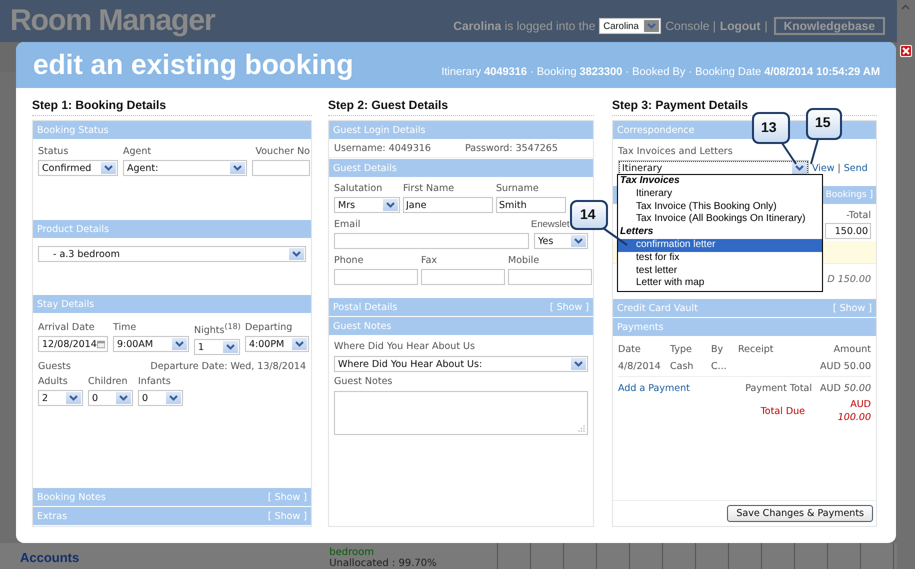 The width and height of the screenshot is (915, 569). What do you see at coordinates (800, 513) in the screenshot?
I see `save-button: Save Changes & Payments` at bounding box center [800, 513].